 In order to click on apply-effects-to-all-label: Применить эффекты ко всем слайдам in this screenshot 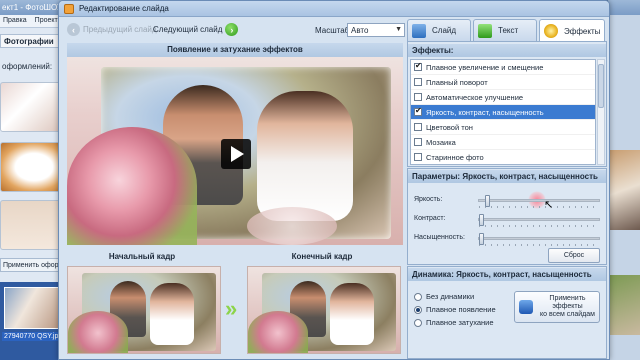, I will do `click(567, 306)`.